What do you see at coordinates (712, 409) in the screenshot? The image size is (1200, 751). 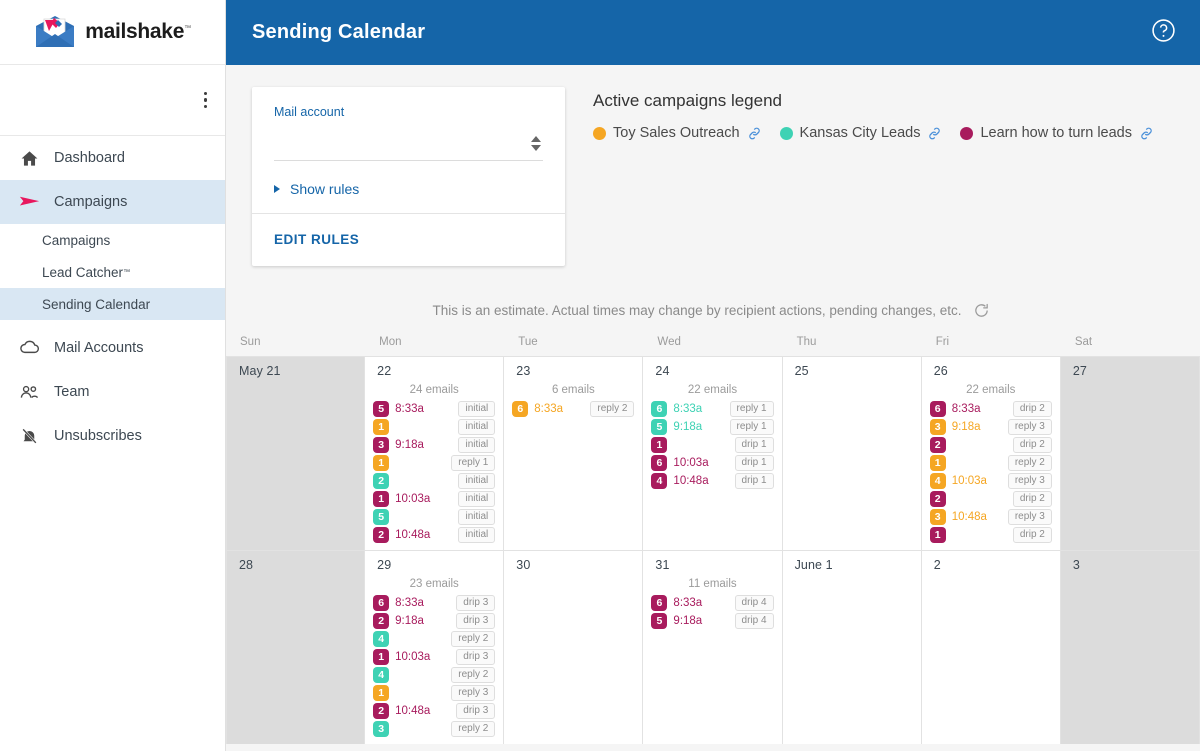 I see `calendar-event: 6 8:33a reply 1` at bounding box center [712, 409].